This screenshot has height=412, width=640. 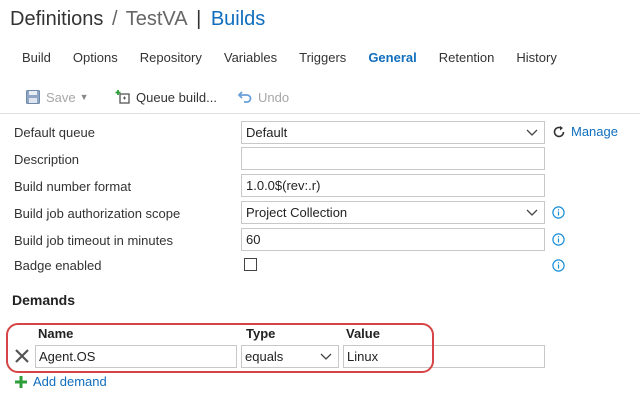 What do you see at coordinates (54, 132) in the screenshot?
I see `default-queue-label: Default queue` at bounding box center [54, 132].